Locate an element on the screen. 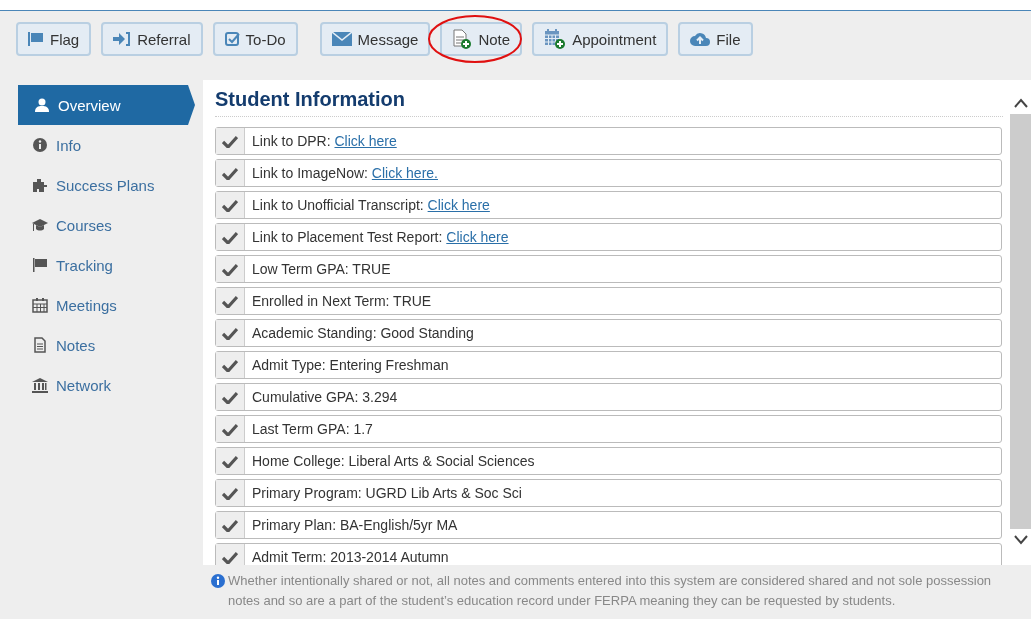 The height and width of the screenshot is (619, 1031). disclaimer-text: Whether intentionally shared or not, all notes and comments entered into this system are considered shared and not sole possession notes and so are a part of the student’s education record under FERPA meaning they can be requested by students. is located at coordinates (610, 591).